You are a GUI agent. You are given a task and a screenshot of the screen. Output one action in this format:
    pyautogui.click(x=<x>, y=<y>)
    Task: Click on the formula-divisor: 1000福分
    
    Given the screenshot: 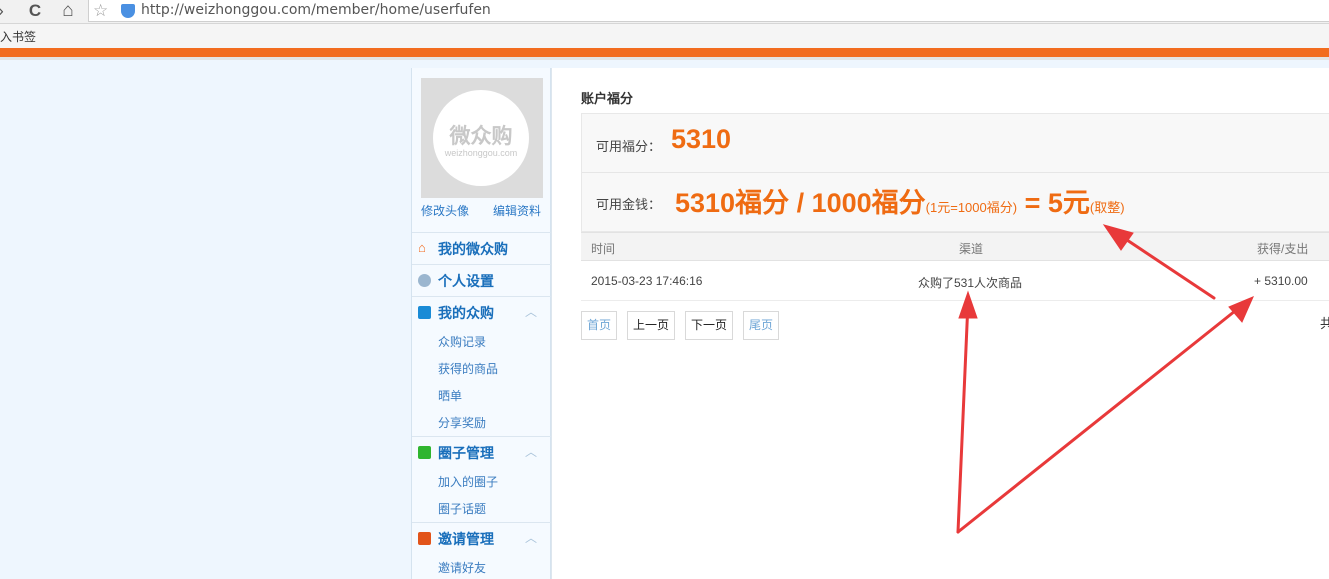 What is the action you would take?
    pyautogui.click(x=868, y=203)
    